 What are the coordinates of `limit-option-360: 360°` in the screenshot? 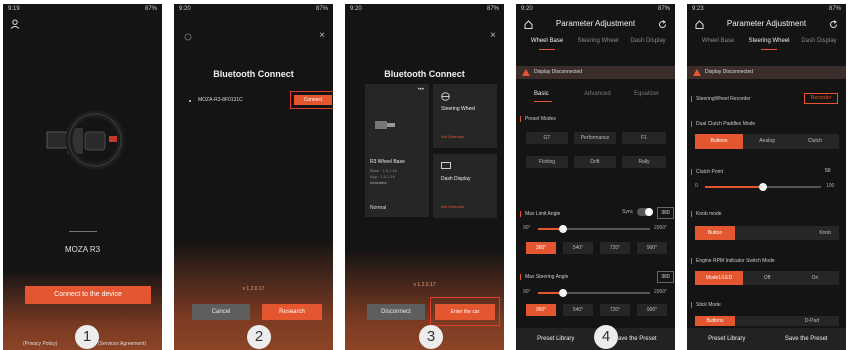 It's located at (541, 248).